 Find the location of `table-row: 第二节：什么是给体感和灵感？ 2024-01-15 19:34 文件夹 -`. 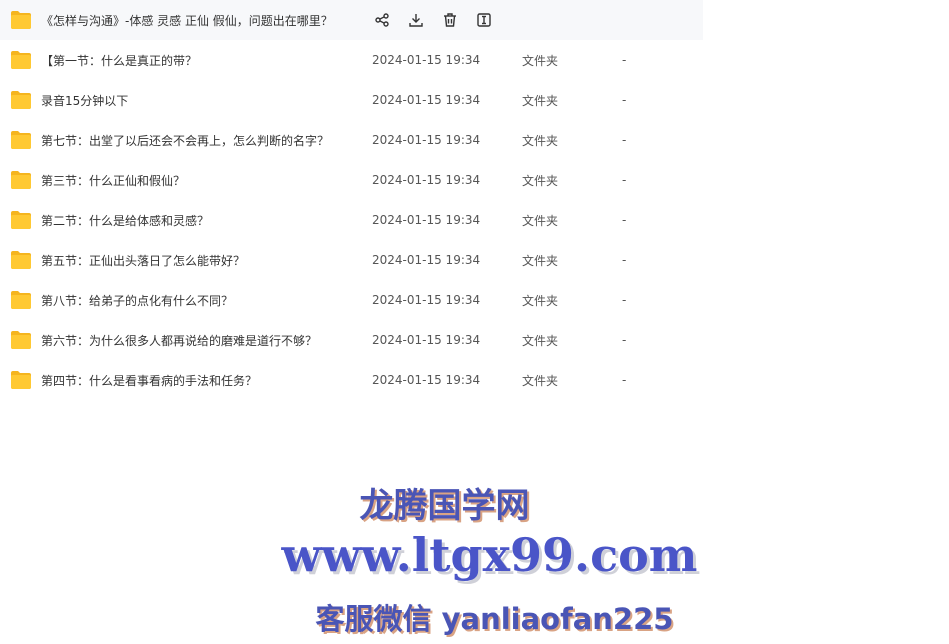

table-row: 第二节：什么是给体感和灵感？ 2024-01-15 19:34 文件夹 - is located at coordinates (351, 220).